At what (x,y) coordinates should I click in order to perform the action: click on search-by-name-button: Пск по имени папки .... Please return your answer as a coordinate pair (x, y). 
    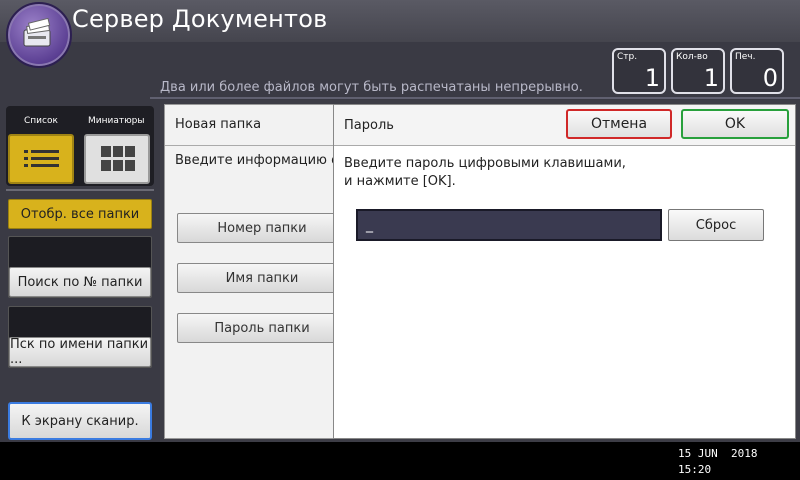
    Looking at the image, I should click on (80, 352).